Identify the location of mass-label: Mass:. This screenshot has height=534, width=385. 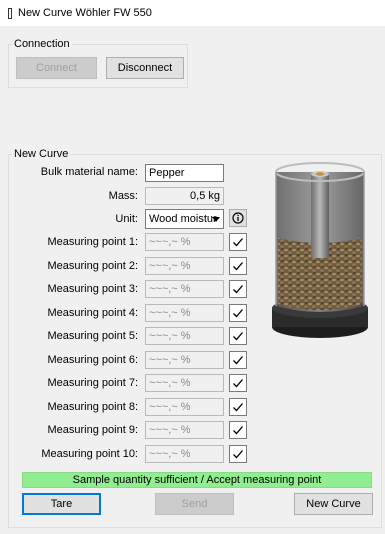
(123, 196).